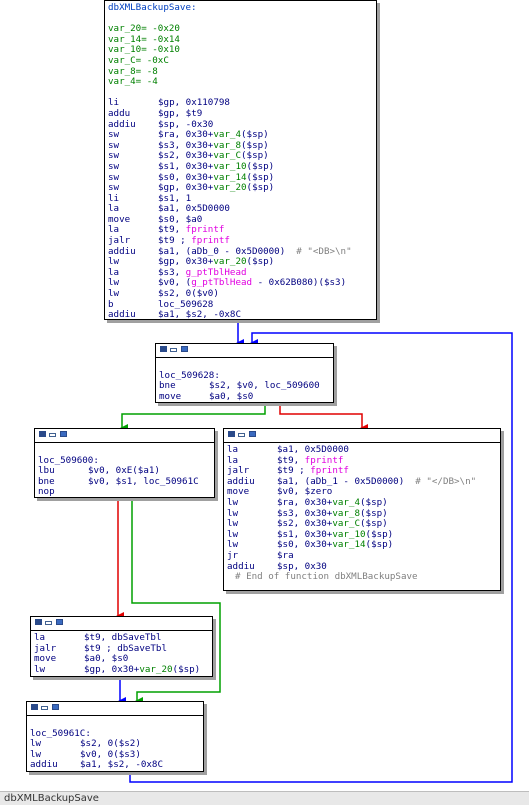 This screenshot has height=806, width=529. Describe the element at coordinates (180, 113) in the screenshot. I see `operands: $gp, $t9` at that location.